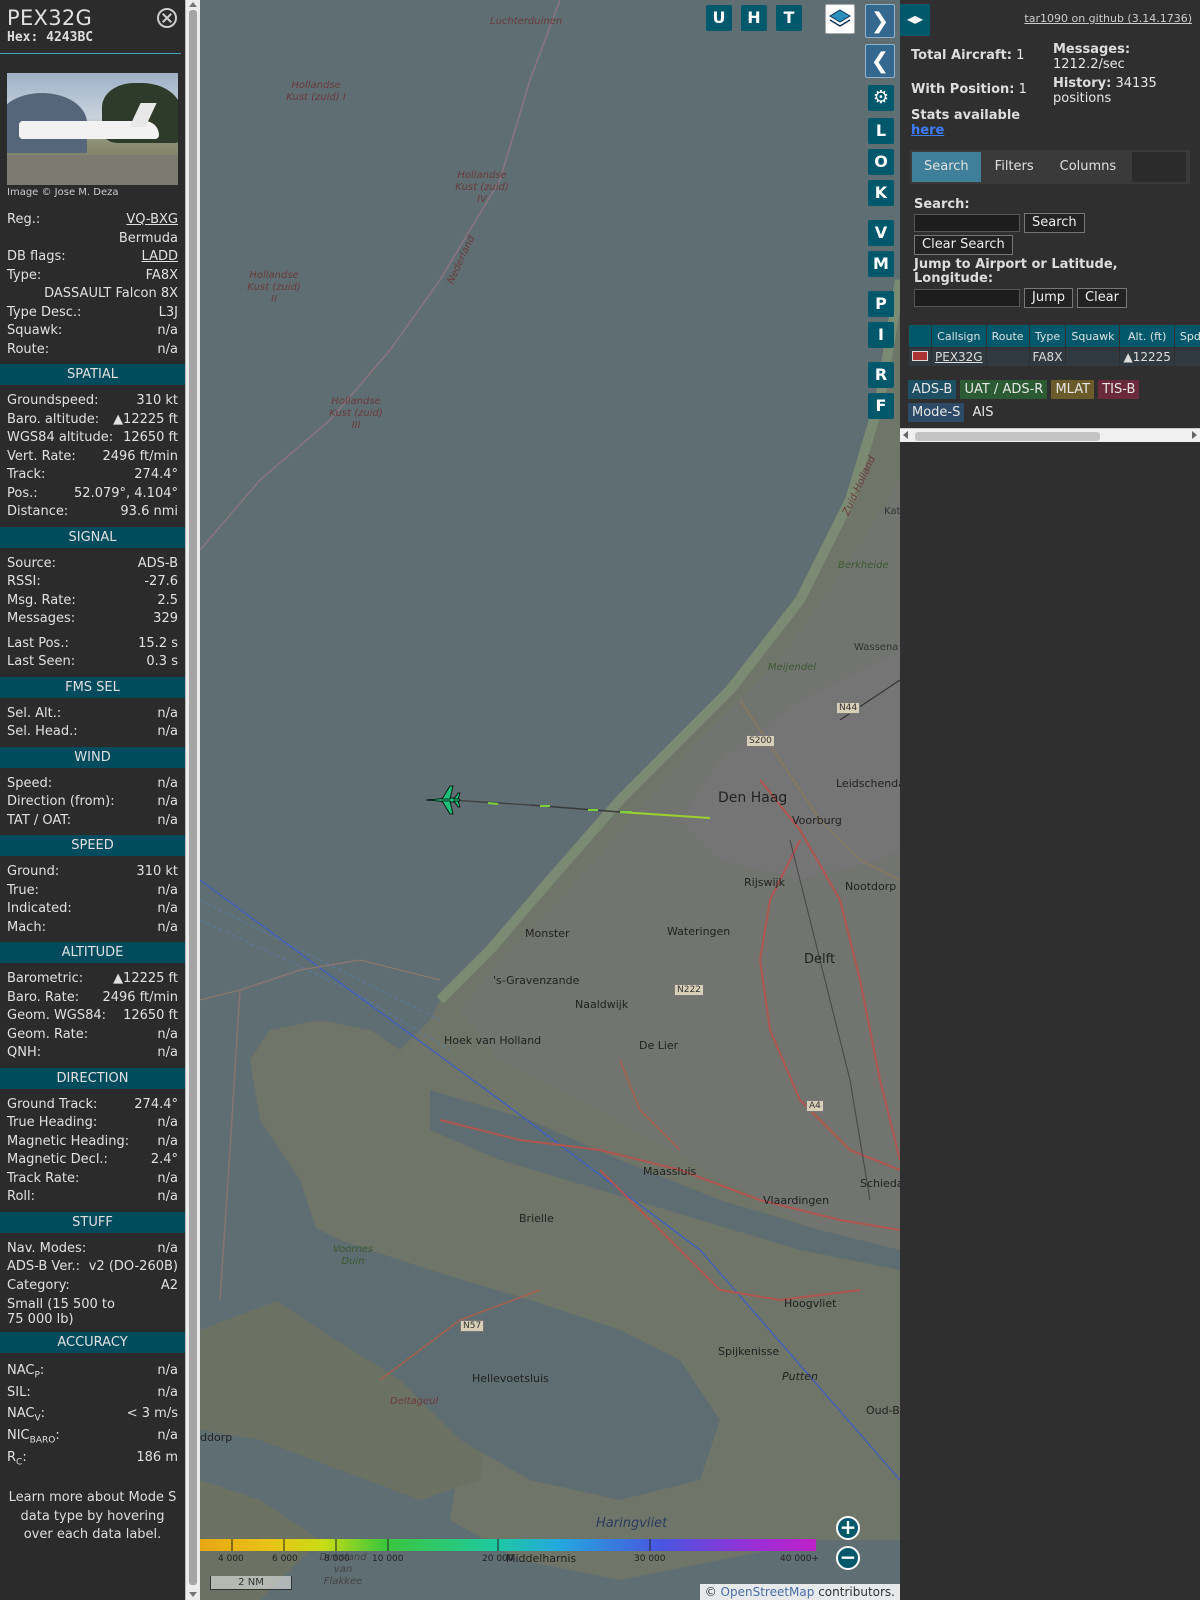 The height and width of the screenshot is (1600, 1200). What do you see at coordinates (251, 1583) in the screenshot?
I see `scale-bar: 2 NM` at bounding box center [251, 1583].